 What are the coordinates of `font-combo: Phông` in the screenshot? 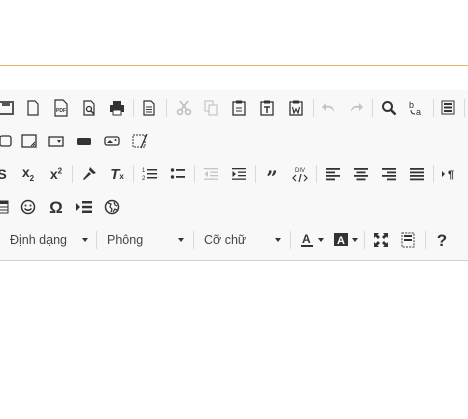 It's located at (145, 240).